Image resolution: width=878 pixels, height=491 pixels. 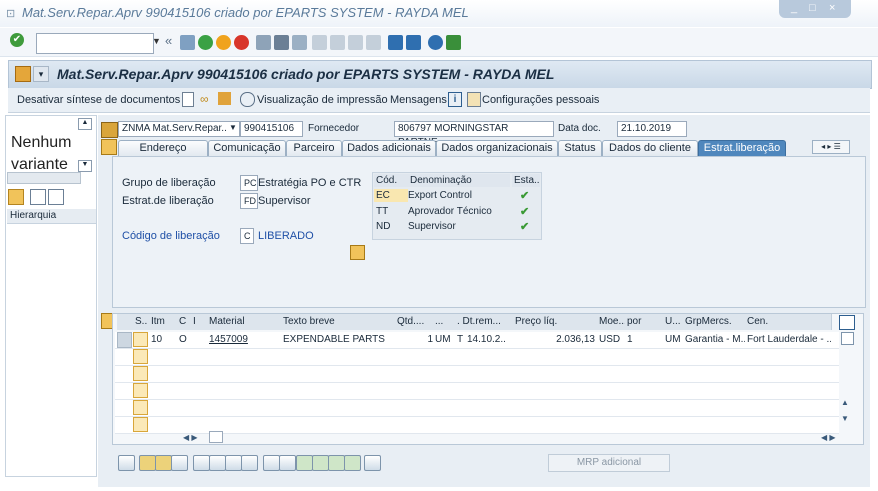 What do you see at coordinates (156, 41) in the screenshot?
I see `command-dropdown-icon: ▼` at bounding box center [156, 41].